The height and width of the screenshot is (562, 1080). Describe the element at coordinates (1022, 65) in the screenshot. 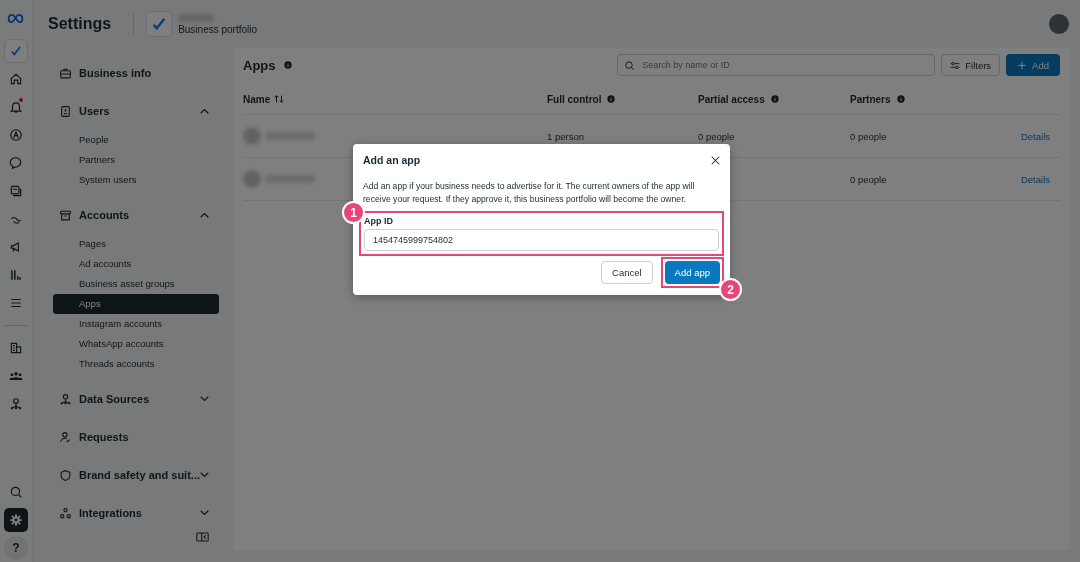

I see `plus-icon` at that location.